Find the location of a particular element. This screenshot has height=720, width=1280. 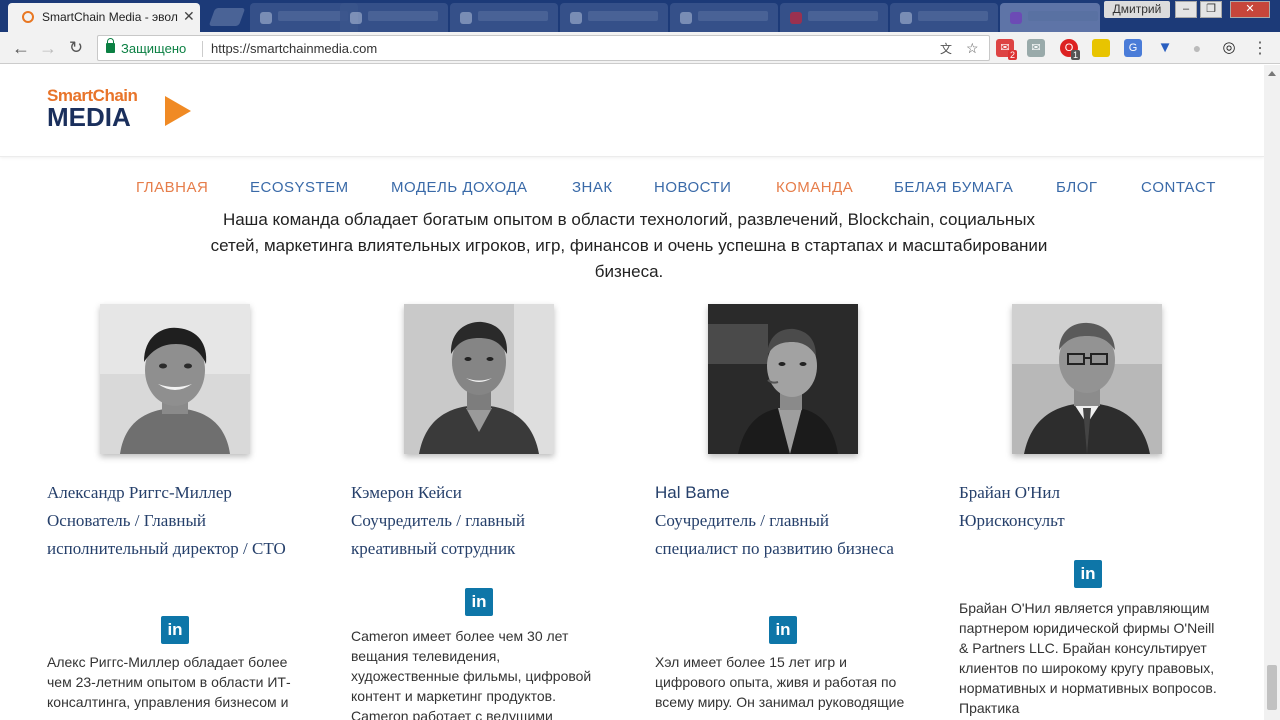

new-tab-button is located at coordinates (227, 17).